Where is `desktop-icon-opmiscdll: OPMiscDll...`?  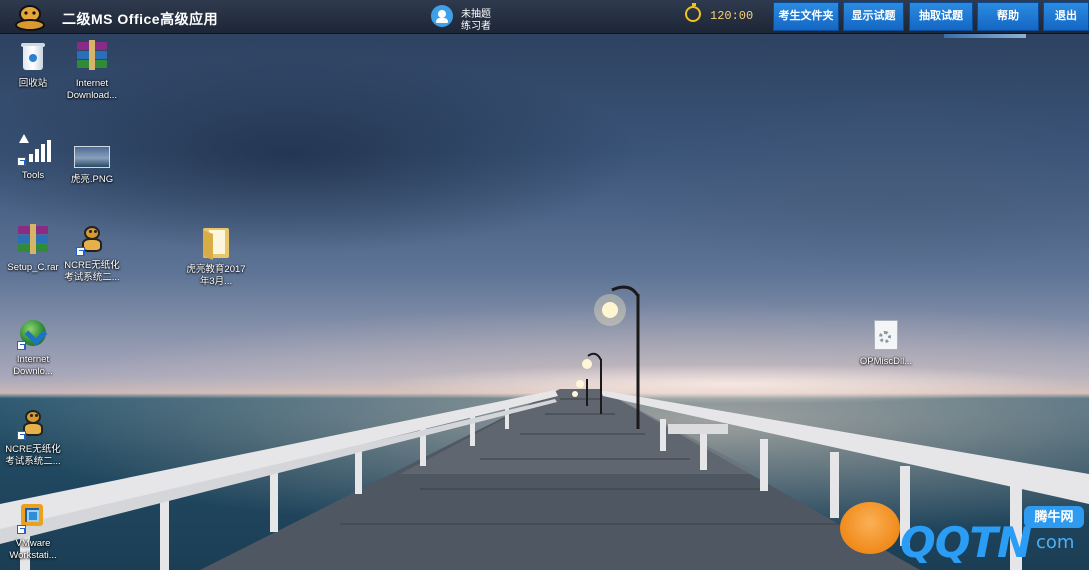
desktop-icon-opmiscdll: OPMiscDll... is located at coordinates (886, 344).